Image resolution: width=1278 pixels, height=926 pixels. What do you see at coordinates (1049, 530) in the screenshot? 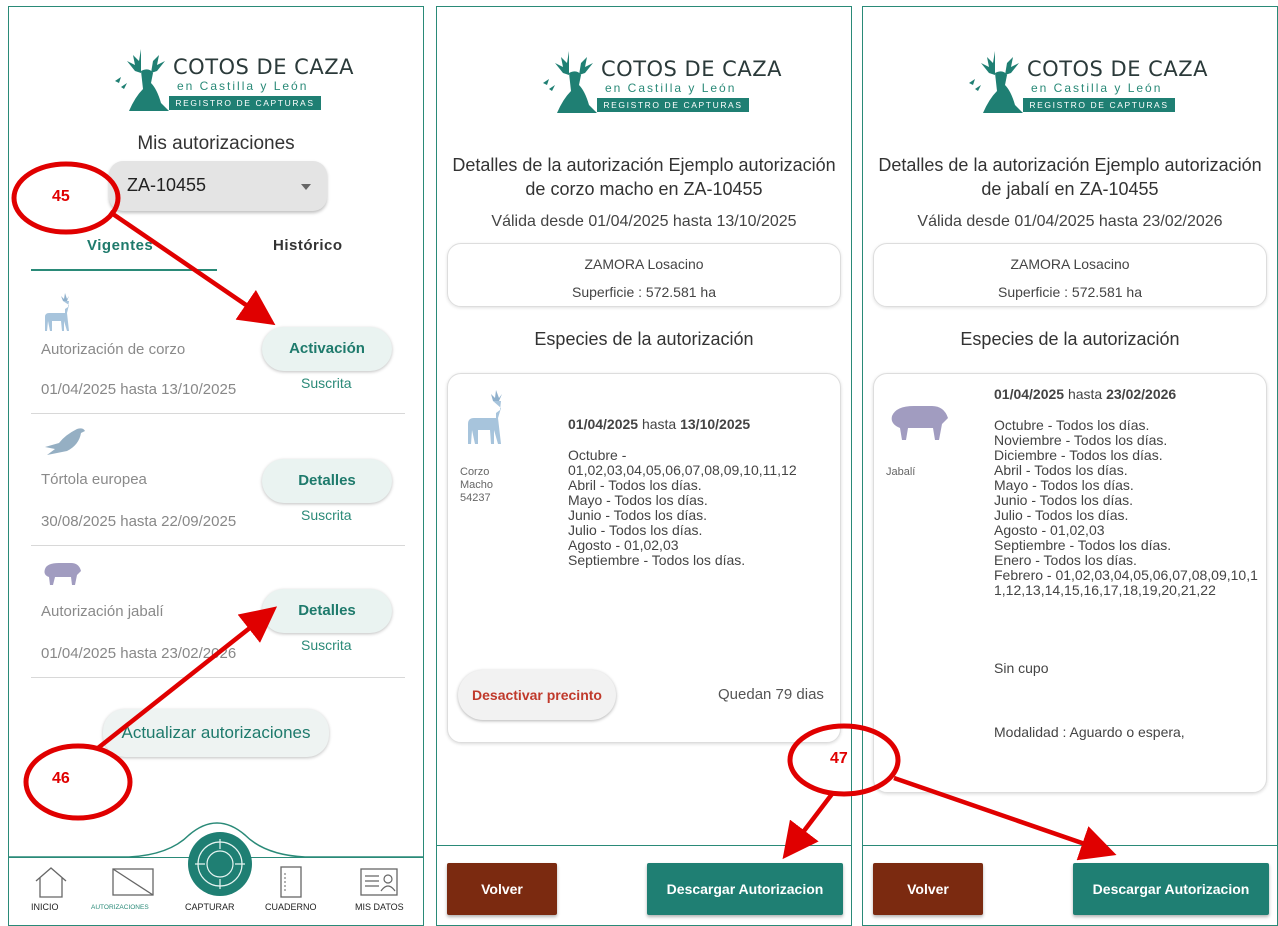
I see `period-line: Agosto - 01,02,03` at bounding box center [1049, 530].